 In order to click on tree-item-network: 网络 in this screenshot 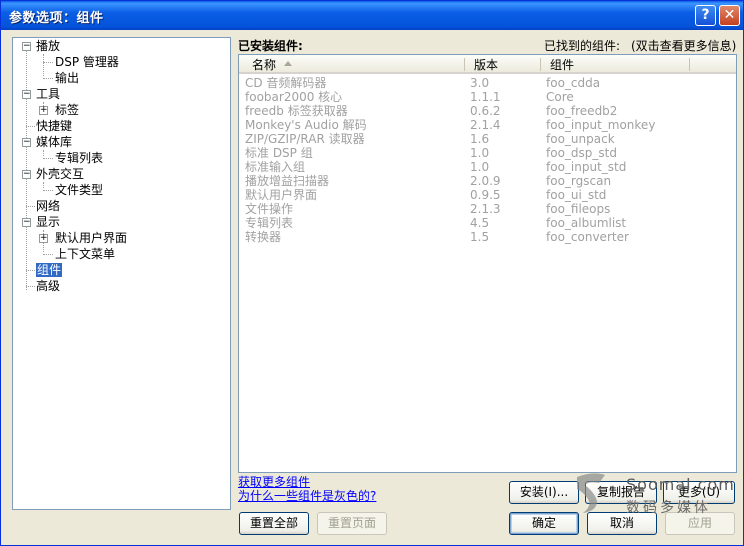, I will do `click(48, 206)`.